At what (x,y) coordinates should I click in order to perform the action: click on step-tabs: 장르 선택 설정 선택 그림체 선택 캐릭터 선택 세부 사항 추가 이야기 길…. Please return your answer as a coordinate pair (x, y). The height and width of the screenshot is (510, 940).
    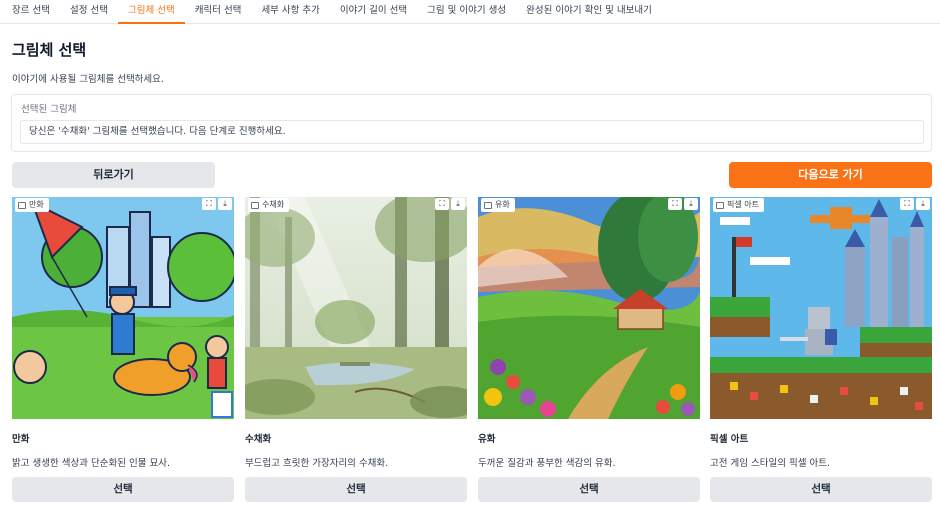
    Looking at the image, I should click on (470, 12).